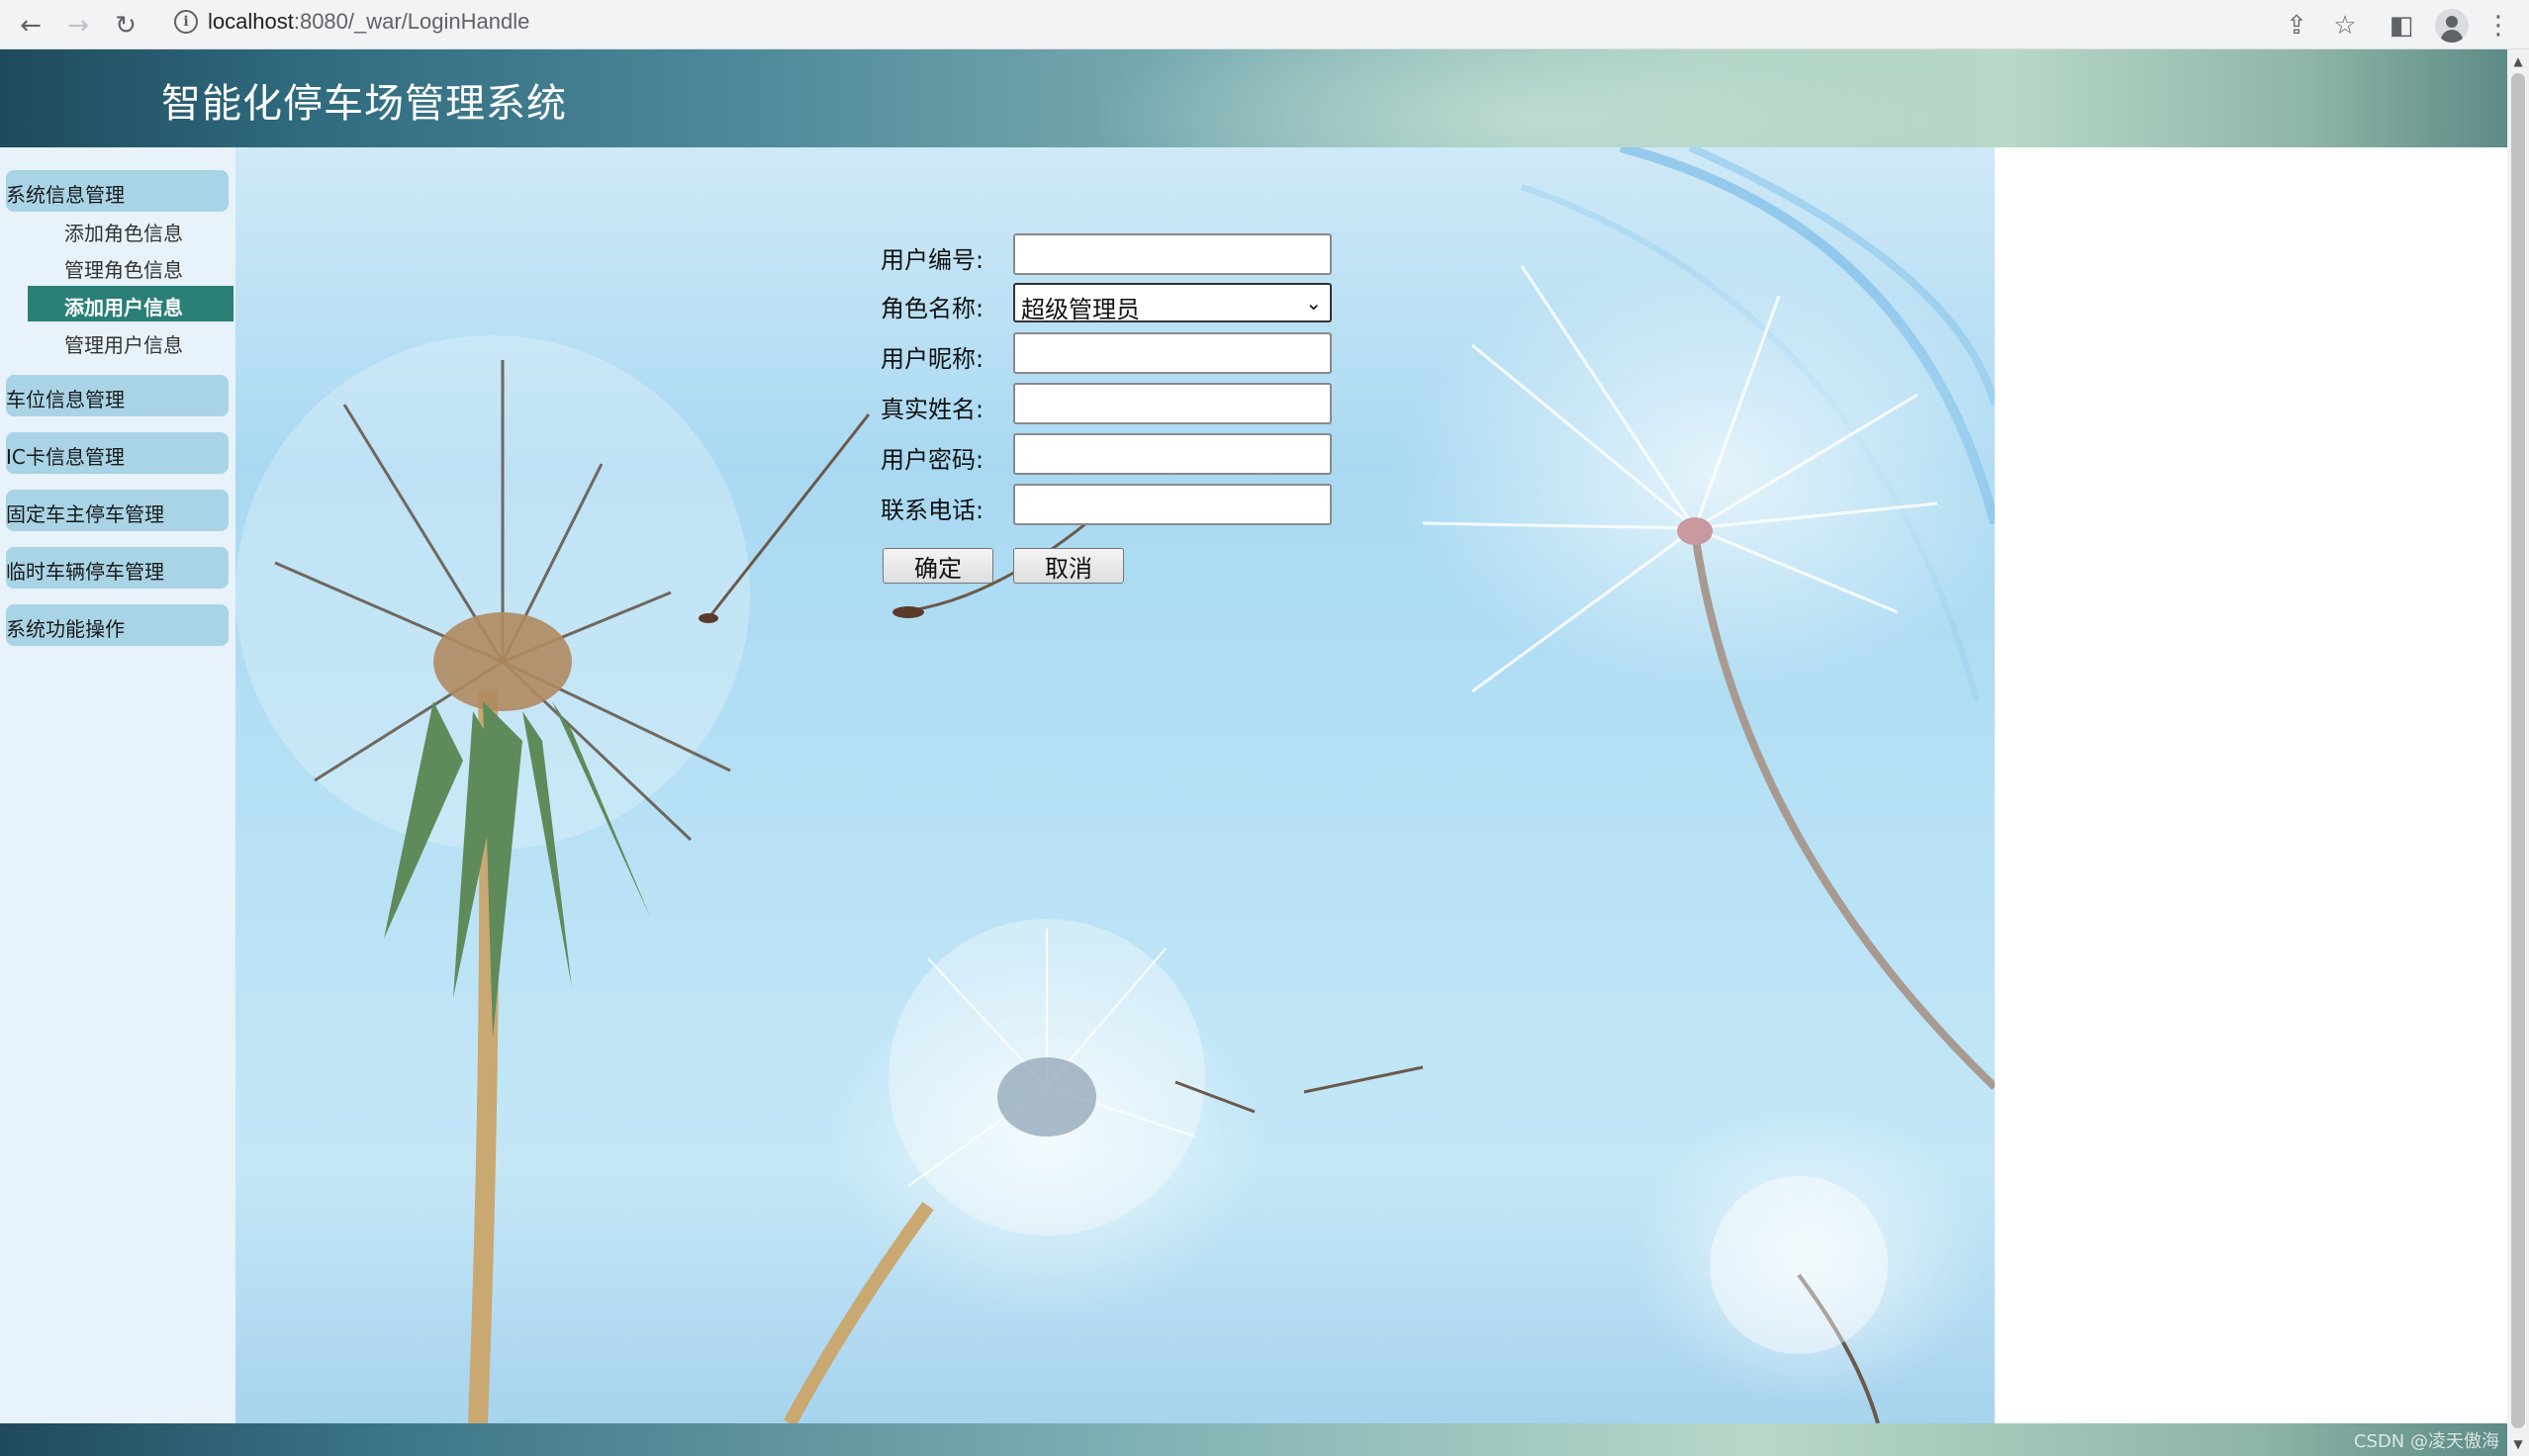 Image resolution: width=2529 pixels, height=1456 pixels. I want to click on app-footer-banner, so click(1253, 1439).